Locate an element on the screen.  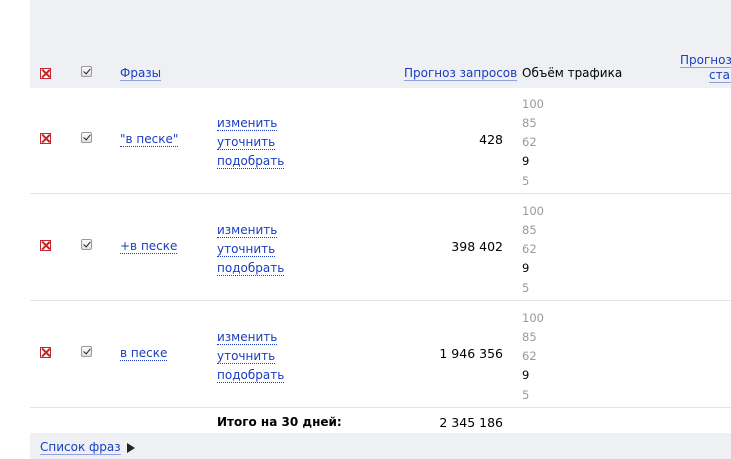
phrases-header-link: Фразы is located at coordinates (141, 73).